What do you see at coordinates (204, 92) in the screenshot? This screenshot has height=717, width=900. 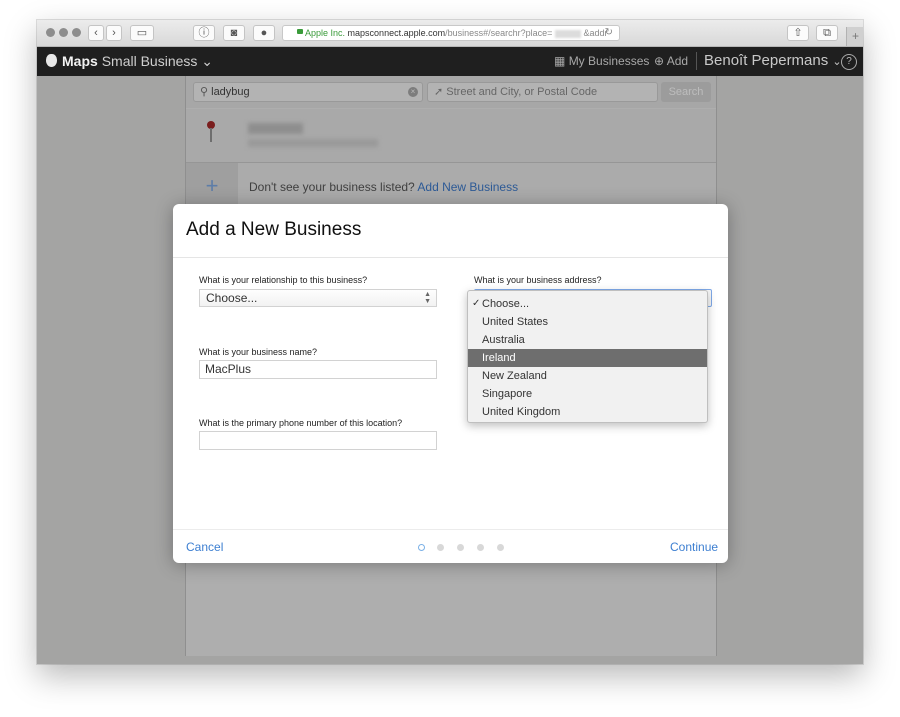 I see `search-icon: ⚲` at bounding box center [204, 92].